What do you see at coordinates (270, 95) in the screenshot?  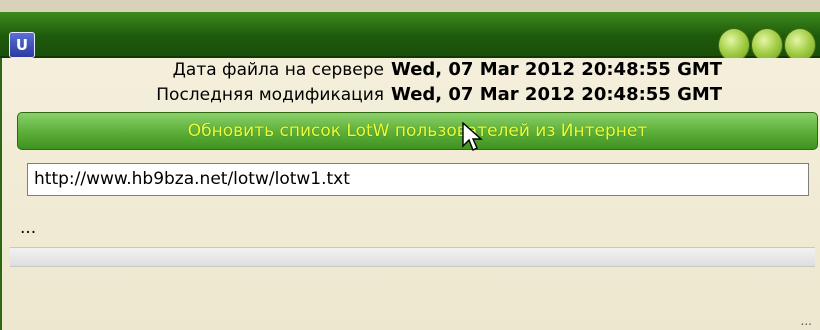 I see `modified-label: Последняя модификация` at bounding box center [270, 95].